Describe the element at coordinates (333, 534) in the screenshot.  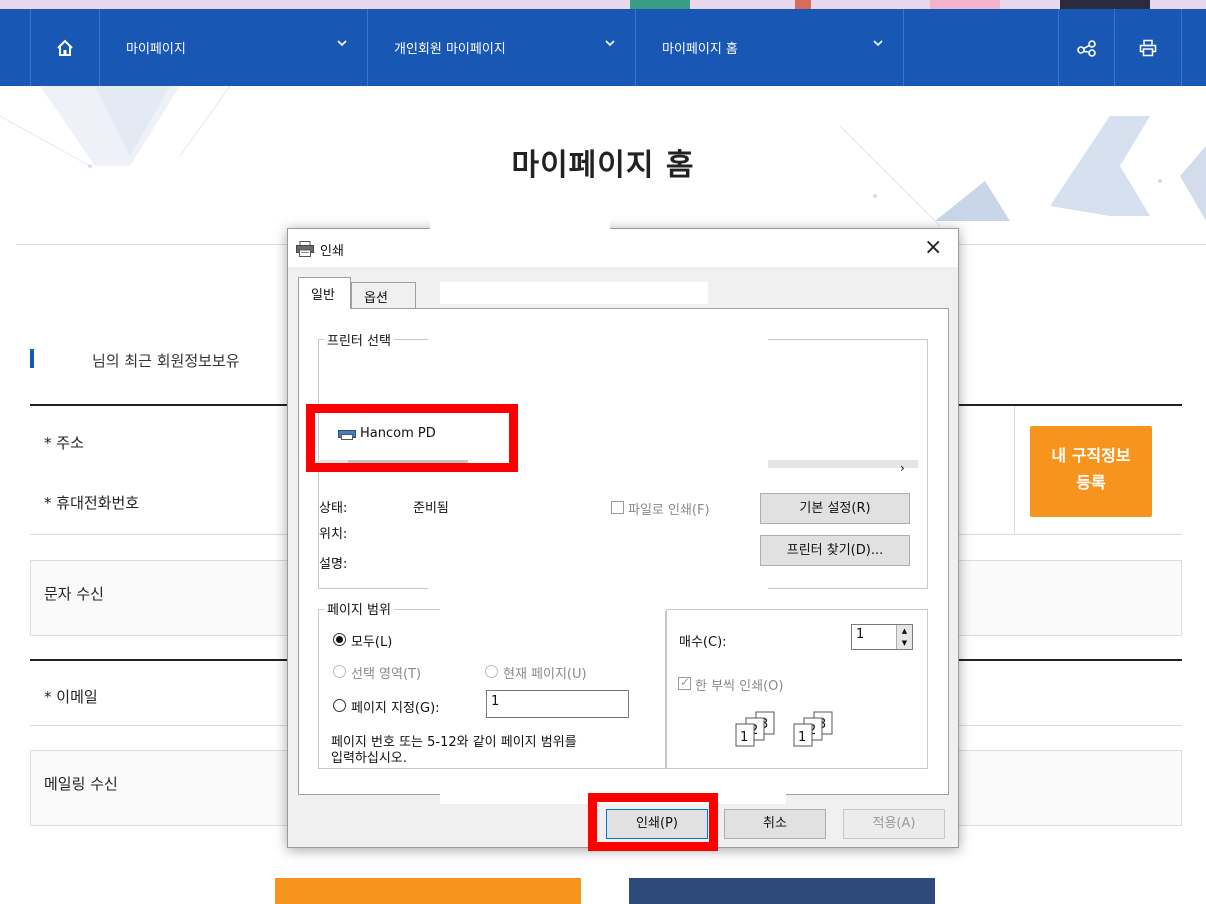
I see `location-label: 위치:` at that location.